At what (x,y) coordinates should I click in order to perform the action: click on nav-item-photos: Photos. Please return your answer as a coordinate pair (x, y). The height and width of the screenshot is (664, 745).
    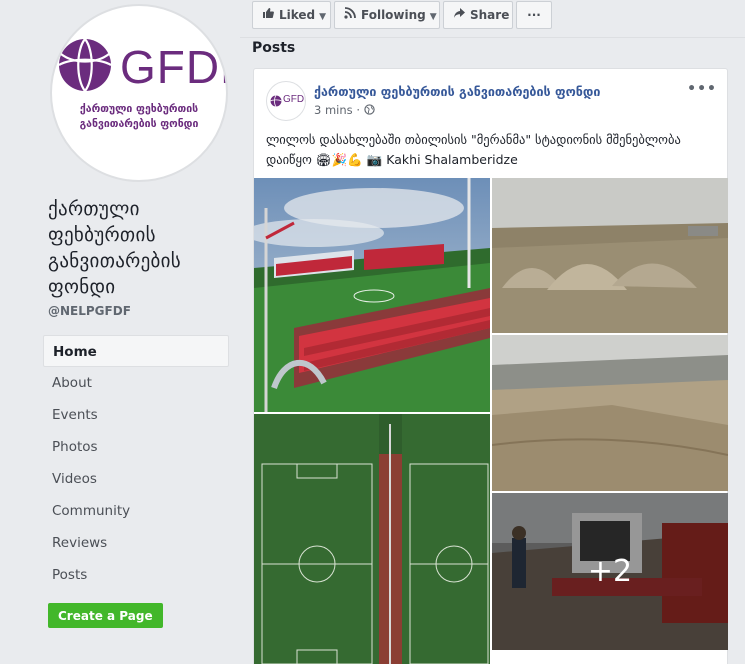
    Looking at the image, I should click on (136, 447).